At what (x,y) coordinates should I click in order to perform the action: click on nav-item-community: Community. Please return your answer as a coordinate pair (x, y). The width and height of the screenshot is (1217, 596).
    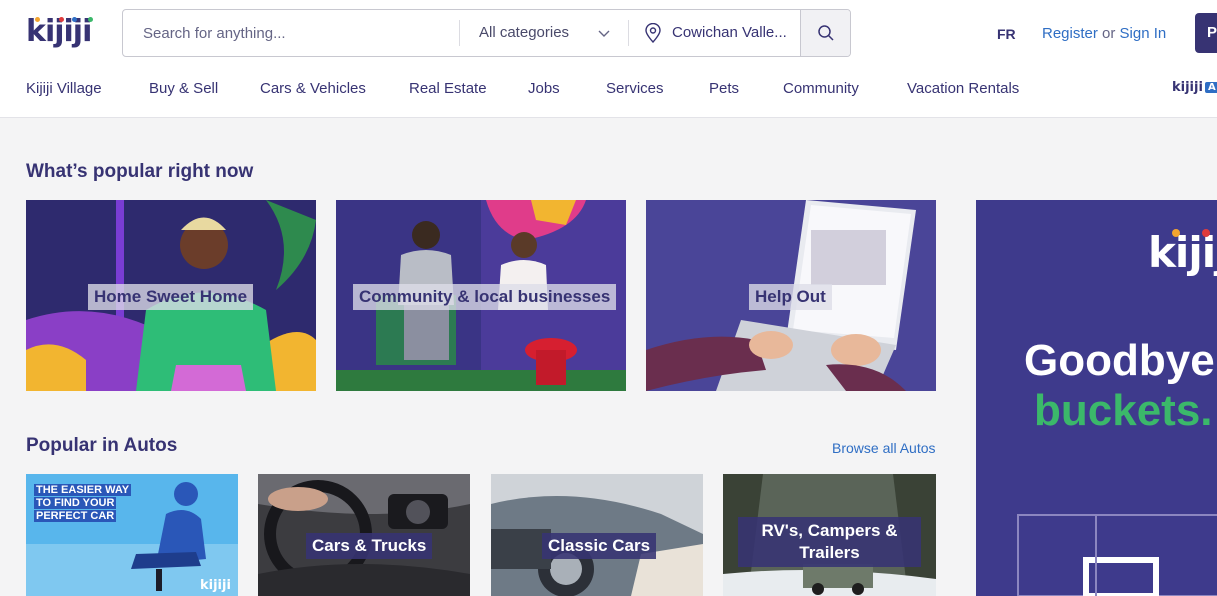
    Looking at the image, I should click on (821, 88).